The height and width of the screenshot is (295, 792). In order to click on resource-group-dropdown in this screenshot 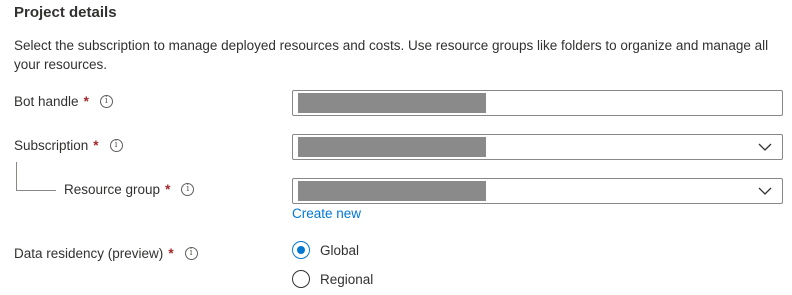, I will do `click(537, 191)`.